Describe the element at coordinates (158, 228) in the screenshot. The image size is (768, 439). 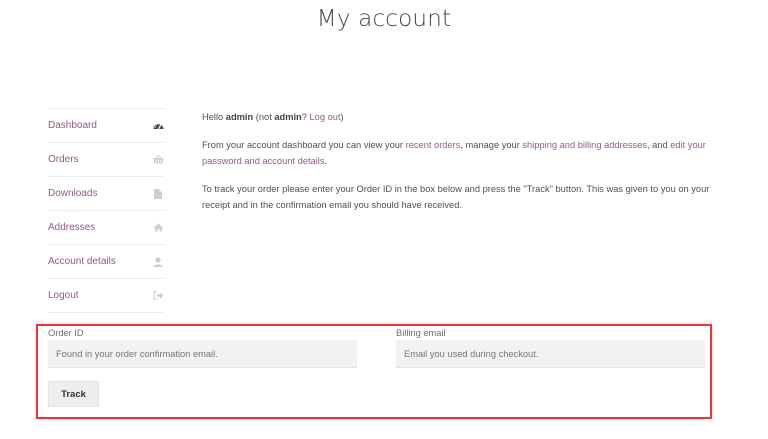
I see `home-icon` at that location.